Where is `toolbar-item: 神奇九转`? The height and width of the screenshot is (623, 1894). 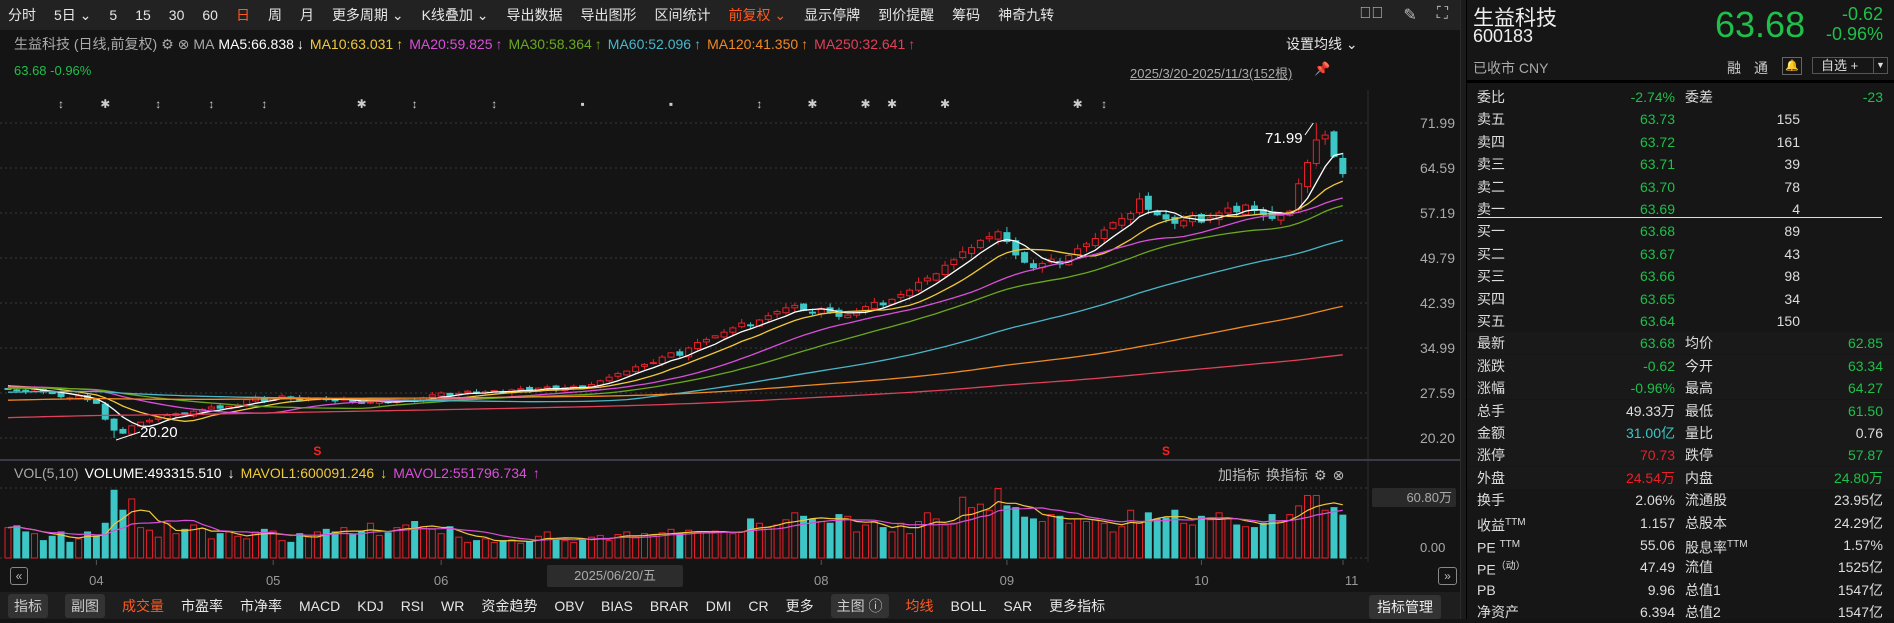
toolbar-item: 神奇九转 is located at coordinates (1026, 15).